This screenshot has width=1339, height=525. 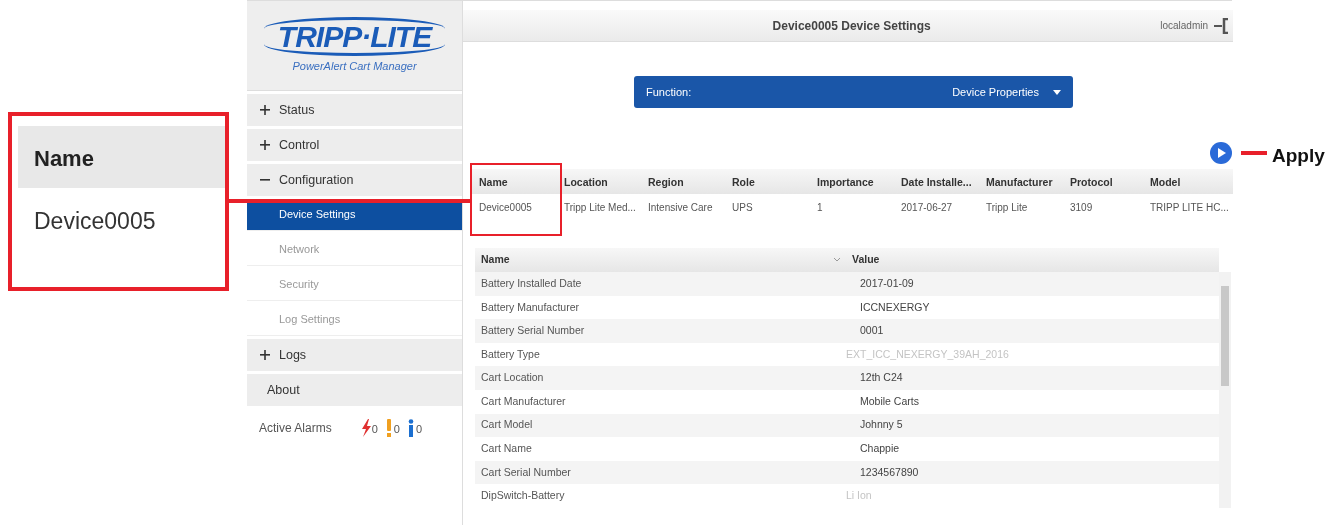 What do you see at coordinates (354, 145) in the screenshot?
I see `sidebar-item: Control` at bounding box center [354, 145].